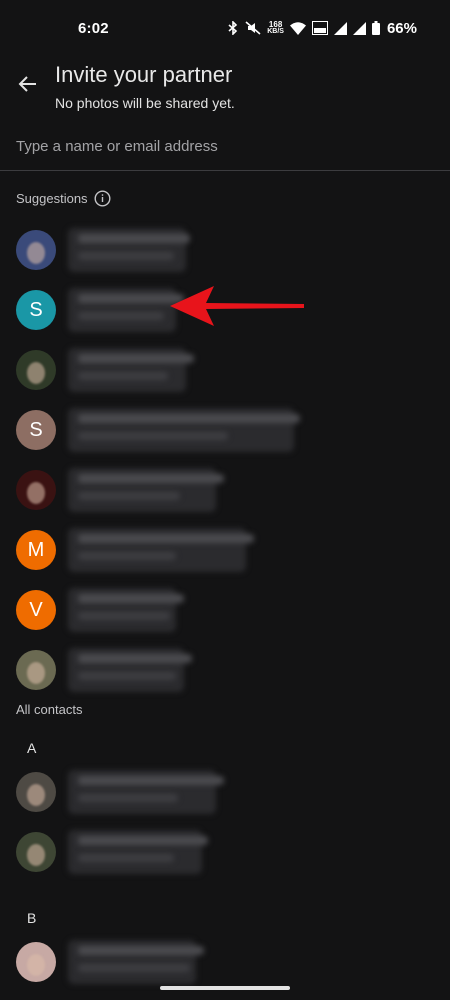 This screenshot has width=450, height=1000. I want to click on avatar-letter: V, so click(36, 609).